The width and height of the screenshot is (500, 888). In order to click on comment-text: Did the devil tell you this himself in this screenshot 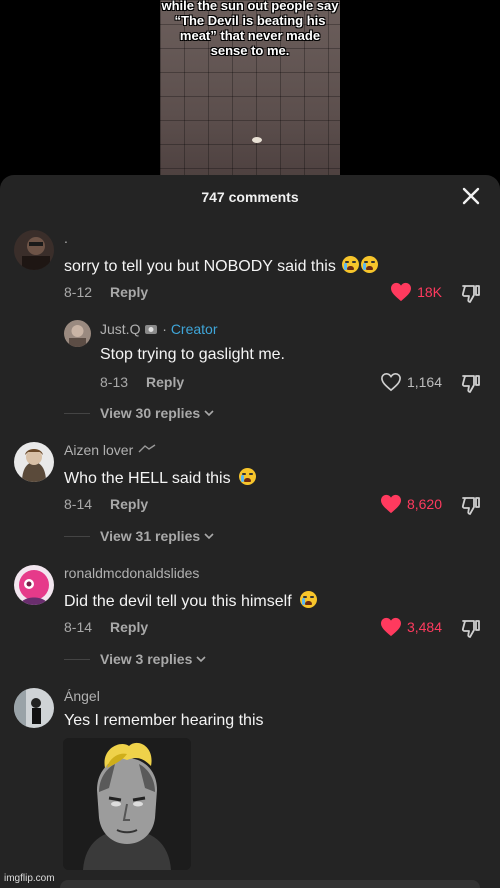, I will do `click(191, 601)`.